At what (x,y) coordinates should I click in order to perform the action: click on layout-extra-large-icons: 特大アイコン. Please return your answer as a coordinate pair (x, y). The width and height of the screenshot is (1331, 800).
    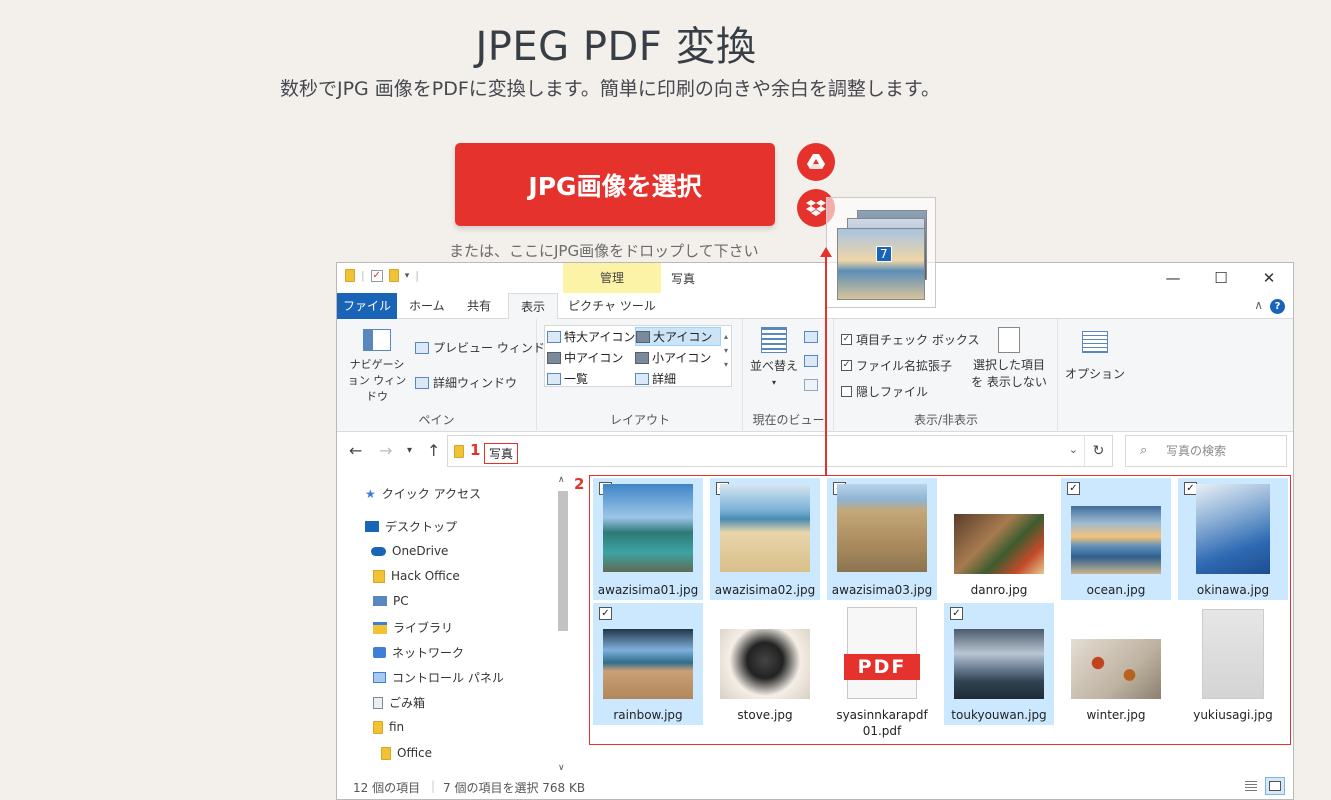
    Looking at the image, I should click on (591, 336).